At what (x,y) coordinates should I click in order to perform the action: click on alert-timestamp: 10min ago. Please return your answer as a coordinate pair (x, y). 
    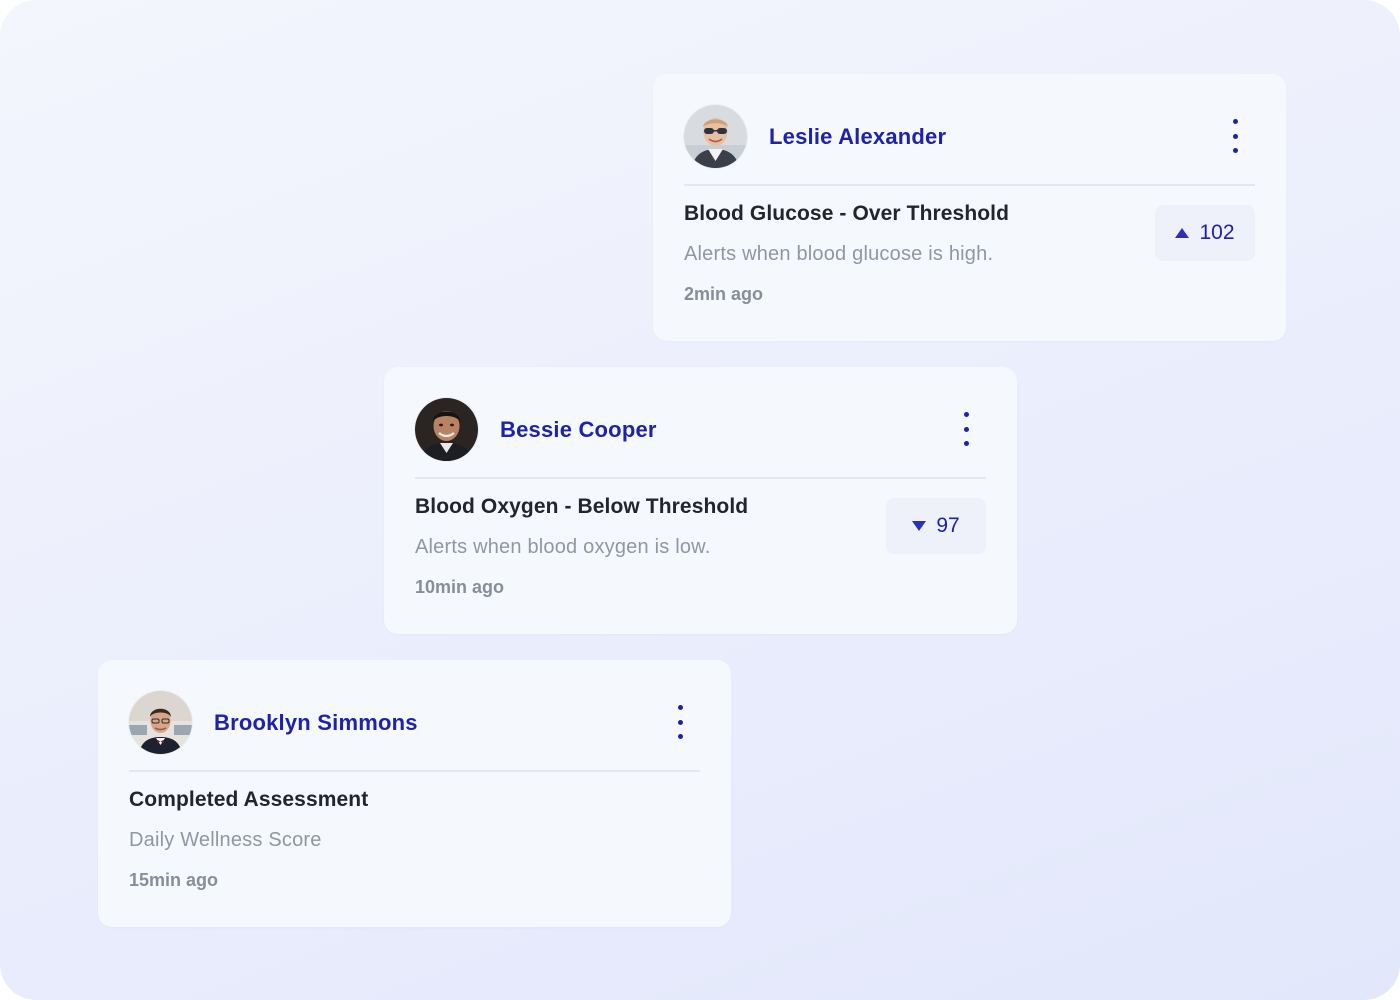
    Looking at the image, I should click on (460, 587).